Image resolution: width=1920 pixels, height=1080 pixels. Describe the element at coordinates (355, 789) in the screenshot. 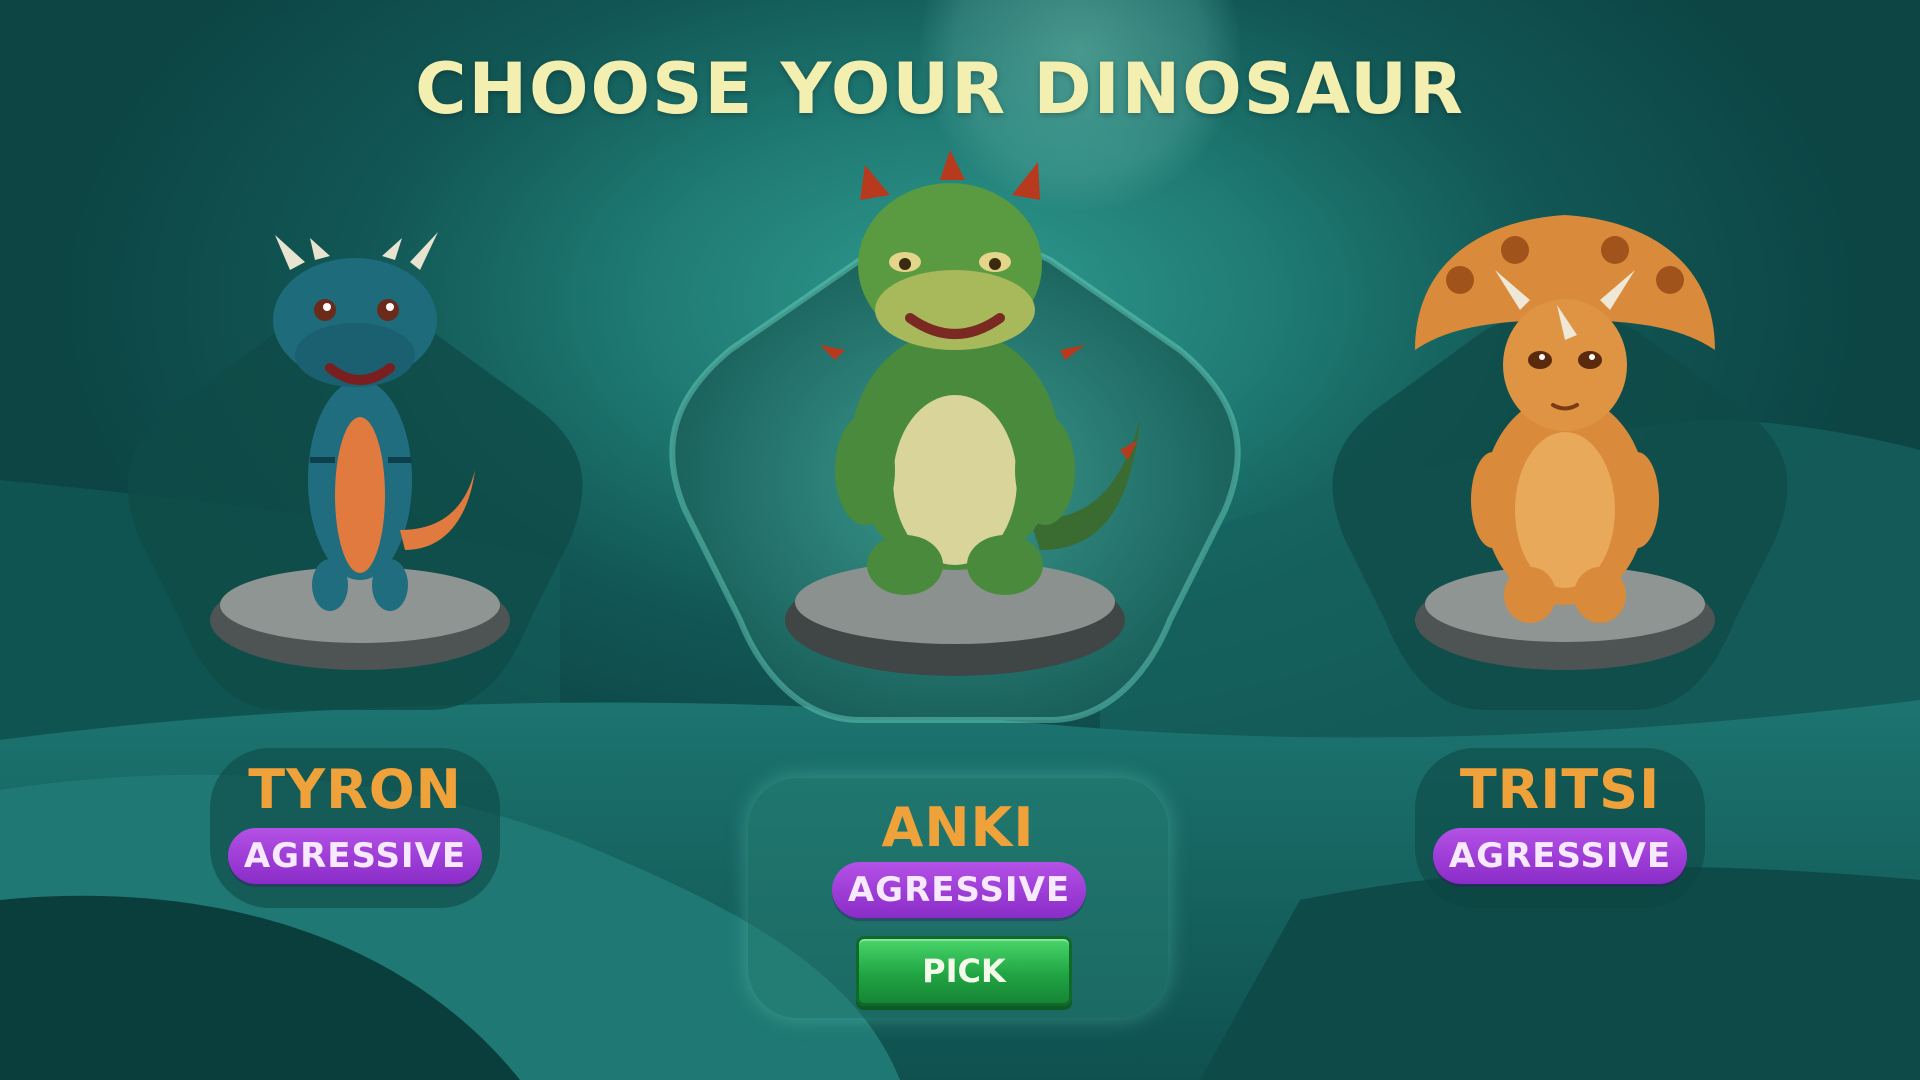

I see `character-name: TYRON` at that location.